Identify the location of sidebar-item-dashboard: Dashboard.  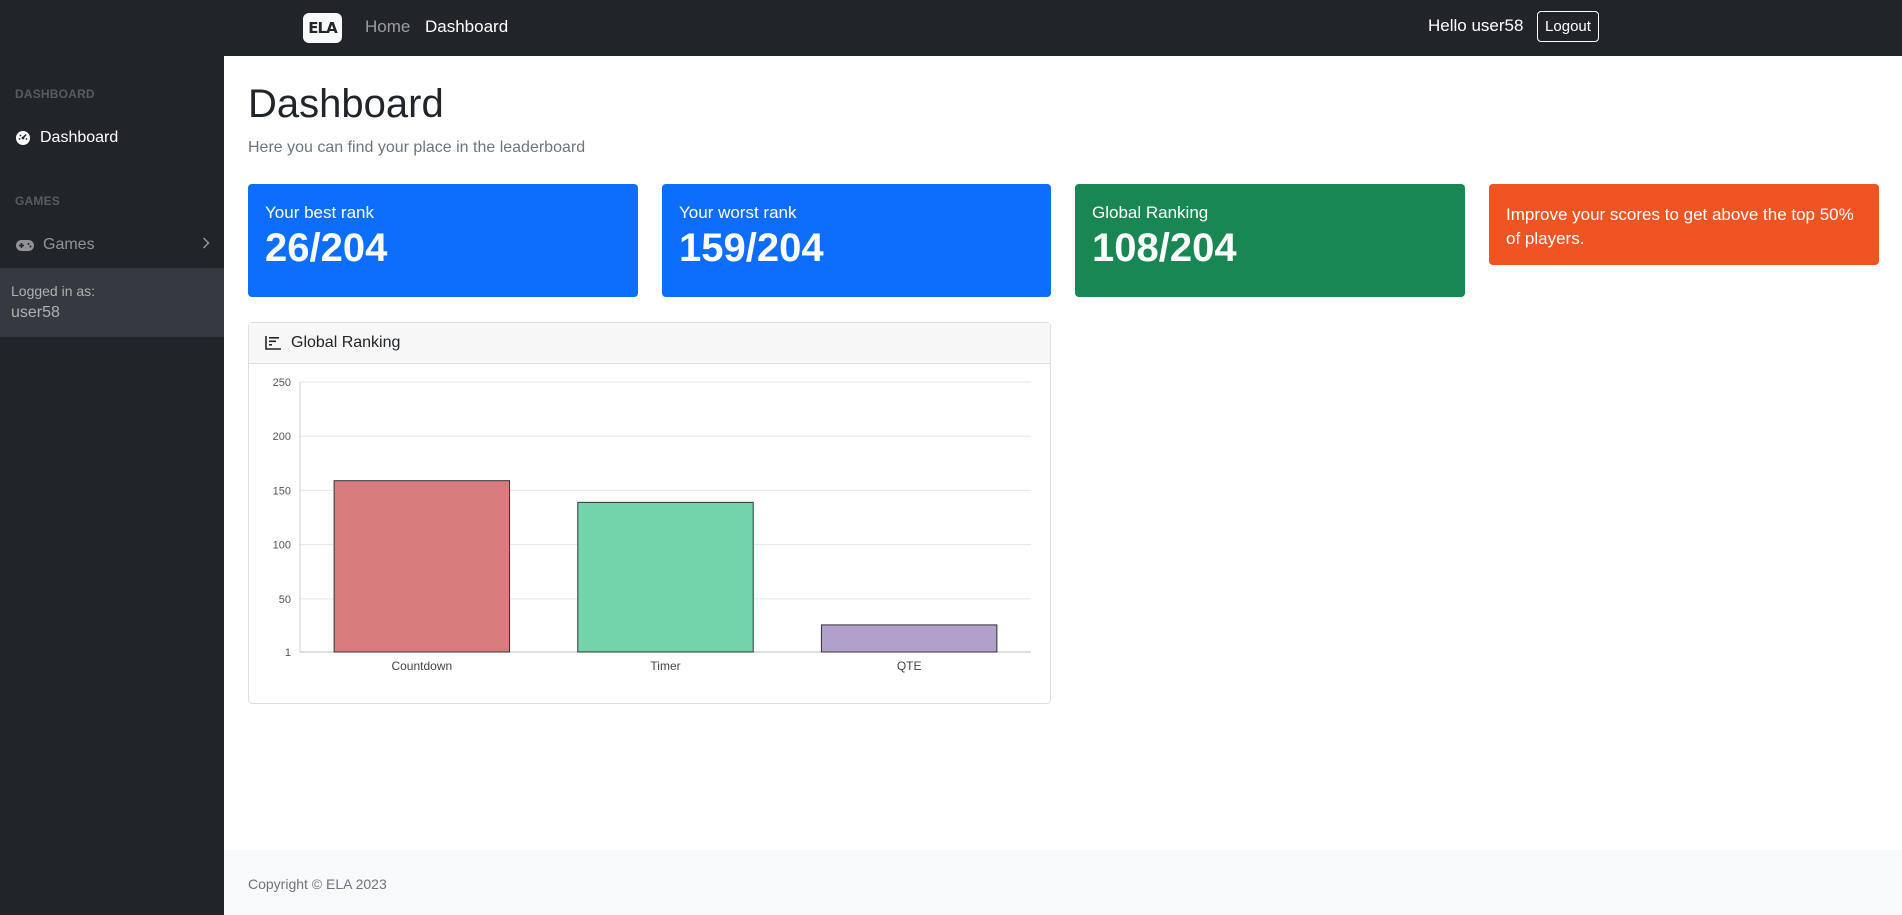
(112, 138).